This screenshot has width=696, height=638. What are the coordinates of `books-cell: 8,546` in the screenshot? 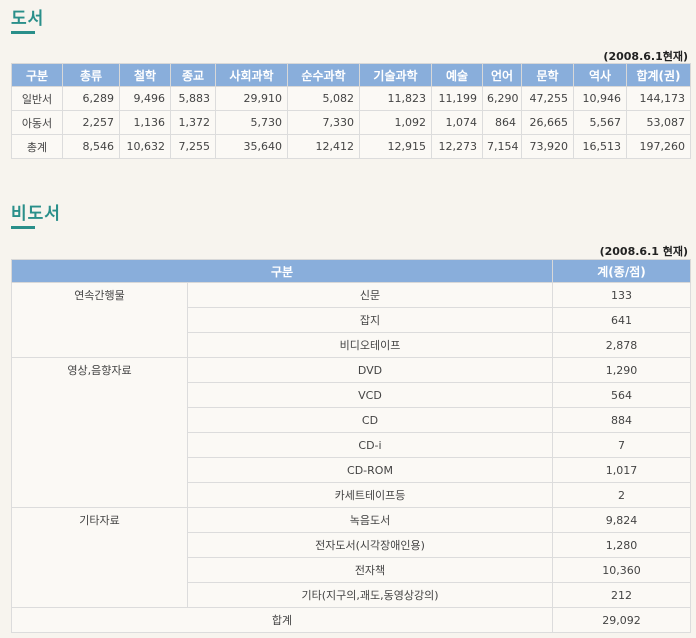 It's located at (91, 146).